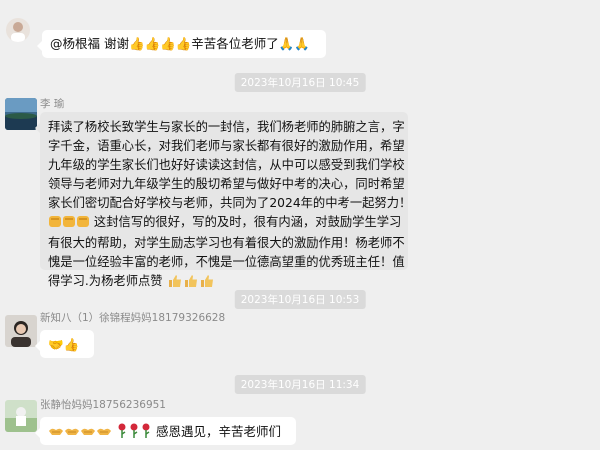  Describe the element at coordinates (300, 299) in the screenshot. I see `timestamp: 2023年10月16日 10:53` at that location.